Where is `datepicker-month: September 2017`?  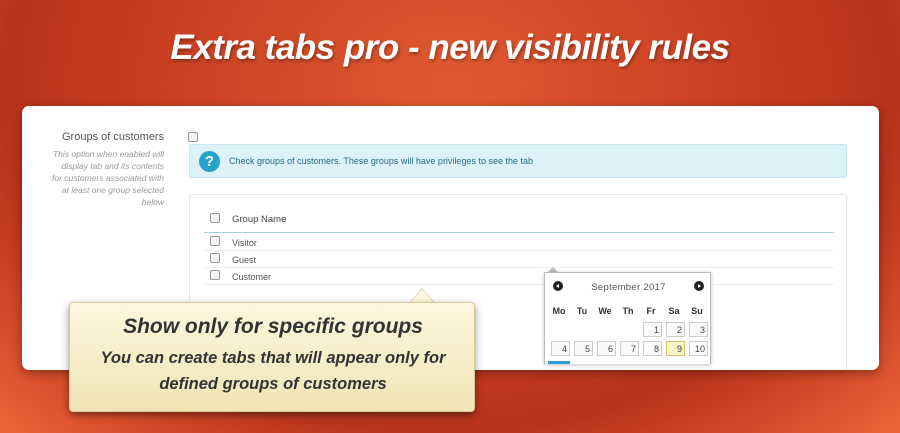 datepicker-month: September 2017 is located at coordinates (628, 287).